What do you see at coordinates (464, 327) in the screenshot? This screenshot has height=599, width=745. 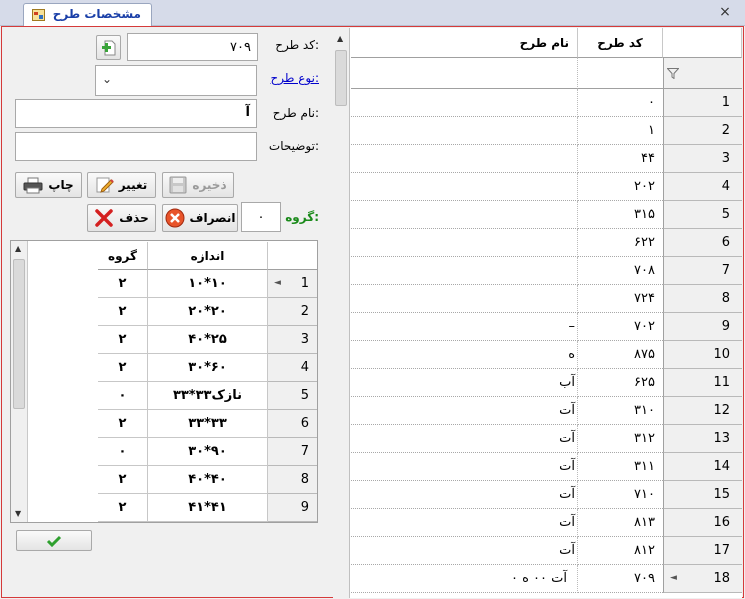 I see `design-name-cell: –` at bounding box center [464, 327].